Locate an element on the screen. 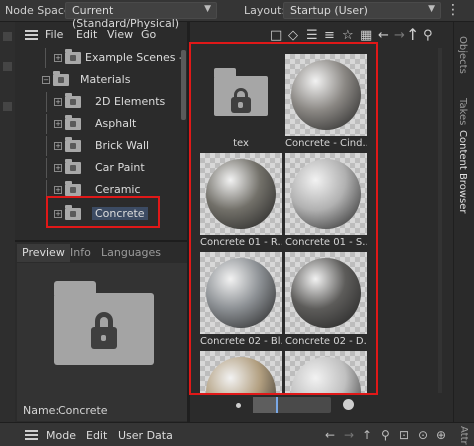  thumbnail-size-slider-area is located at coordinates (315, 406).